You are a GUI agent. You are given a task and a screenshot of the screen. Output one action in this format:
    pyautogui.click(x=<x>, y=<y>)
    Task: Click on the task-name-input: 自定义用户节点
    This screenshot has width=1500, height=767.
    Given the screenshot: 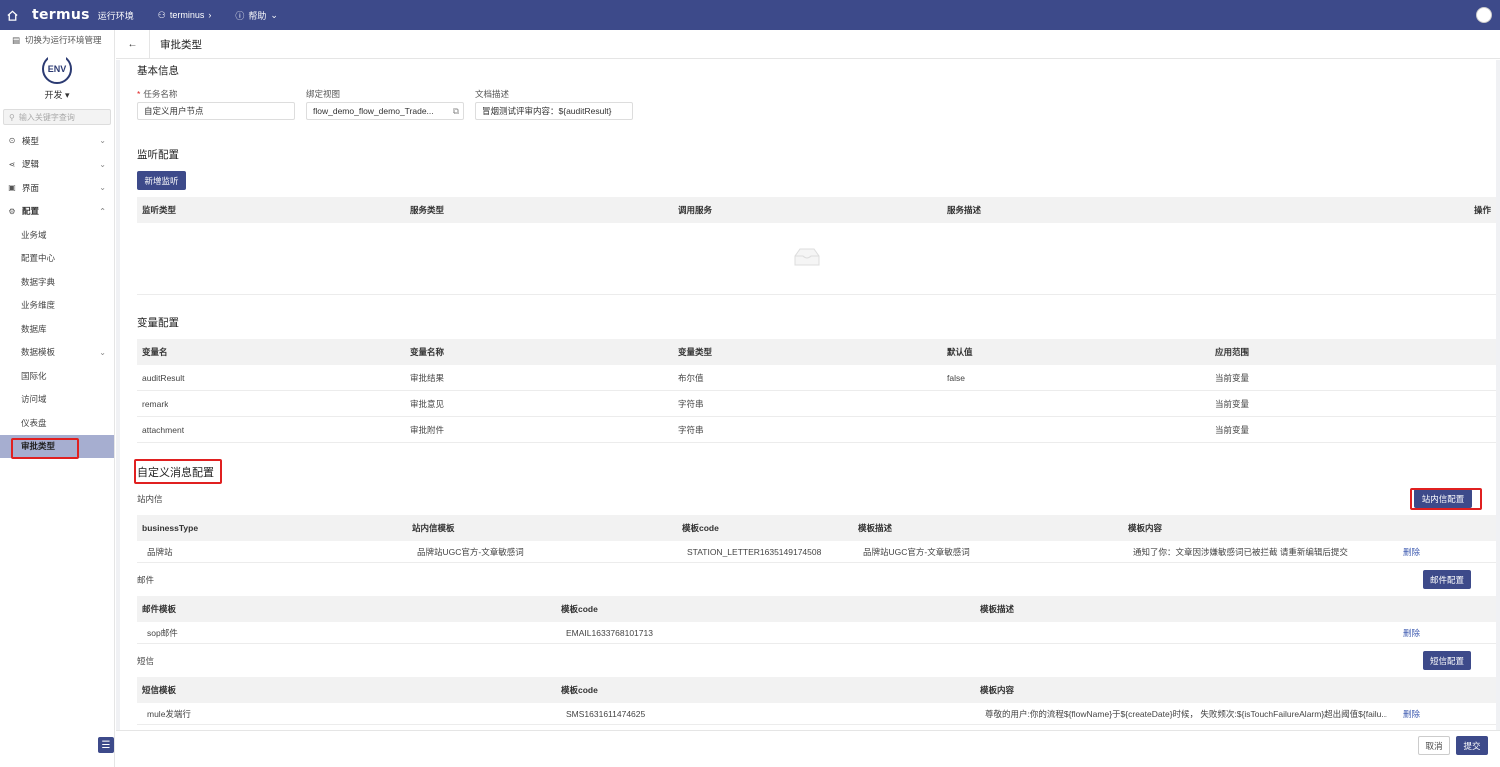 What is the action you would take?
    pyautogui.click(x=216, y=111)
    